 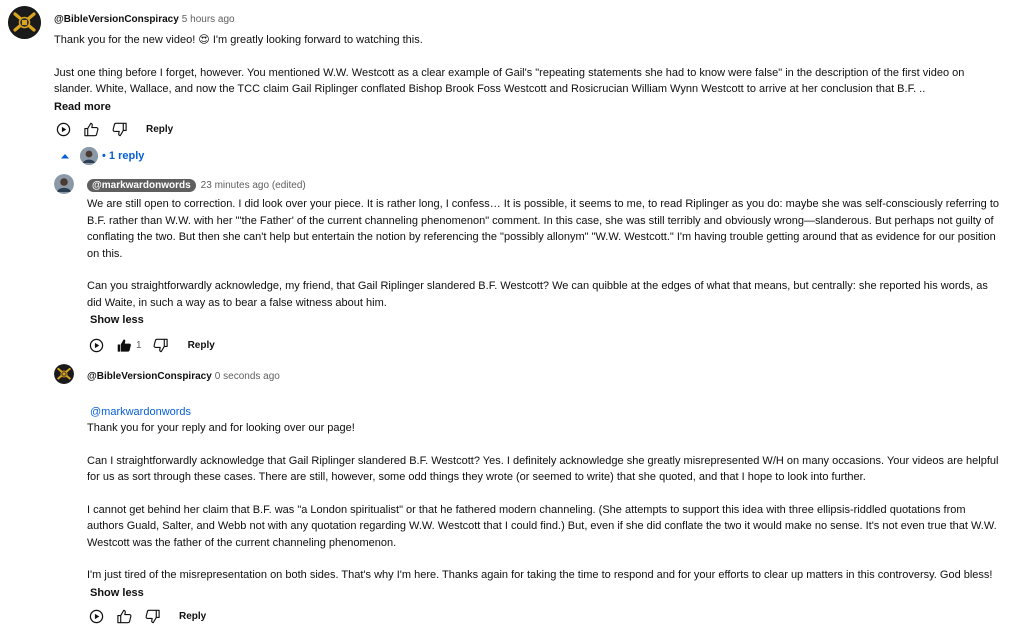 I want to click on creator-handle-chip: @markwardonwords, so click(x=141, y=185).